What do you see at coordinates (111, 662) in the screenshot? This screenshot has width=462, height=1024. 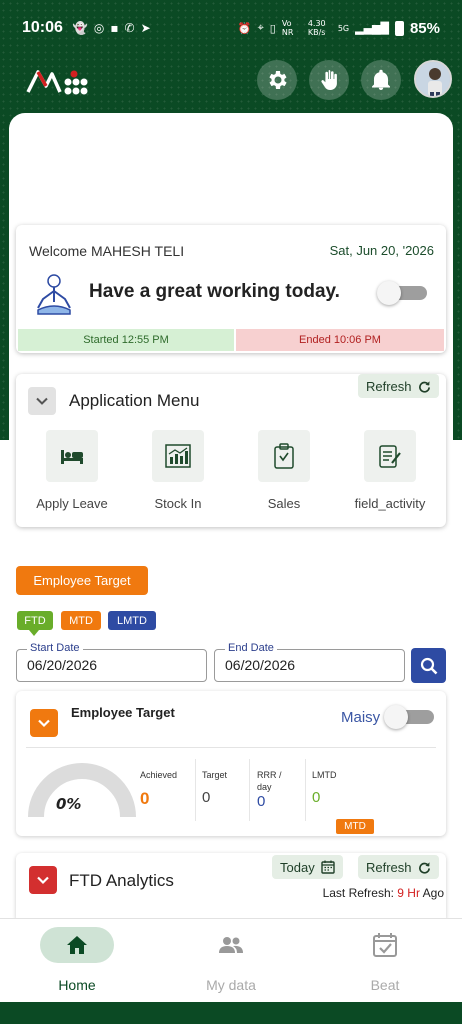 I see `start-date-field: Start Date 06/20/2026` at bounding box center [111, 662].